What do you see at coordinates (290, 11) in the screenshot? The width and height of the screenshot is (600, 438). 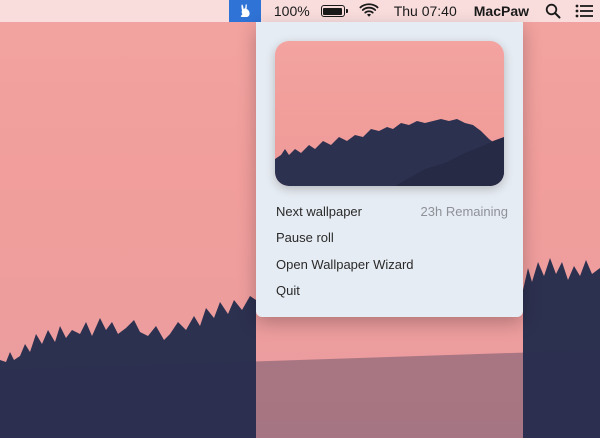 I see `battery-percentage: 100%` at bounding box center [290, 11].